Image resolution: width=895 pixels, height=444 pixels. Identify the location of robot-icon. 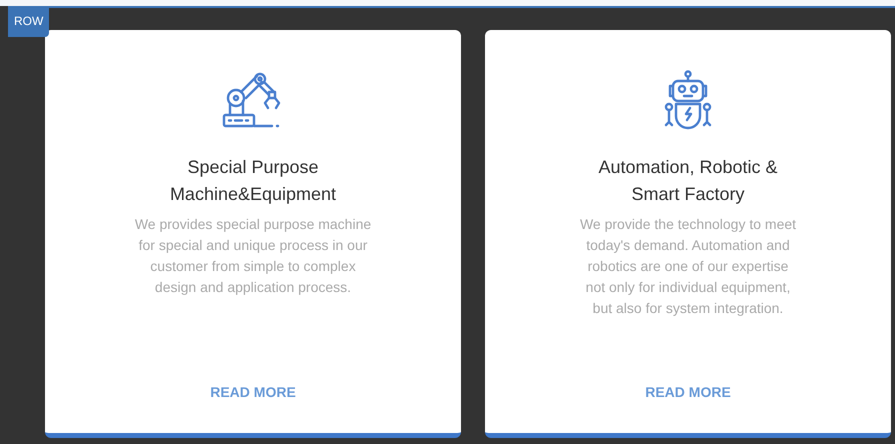
(688, 100).